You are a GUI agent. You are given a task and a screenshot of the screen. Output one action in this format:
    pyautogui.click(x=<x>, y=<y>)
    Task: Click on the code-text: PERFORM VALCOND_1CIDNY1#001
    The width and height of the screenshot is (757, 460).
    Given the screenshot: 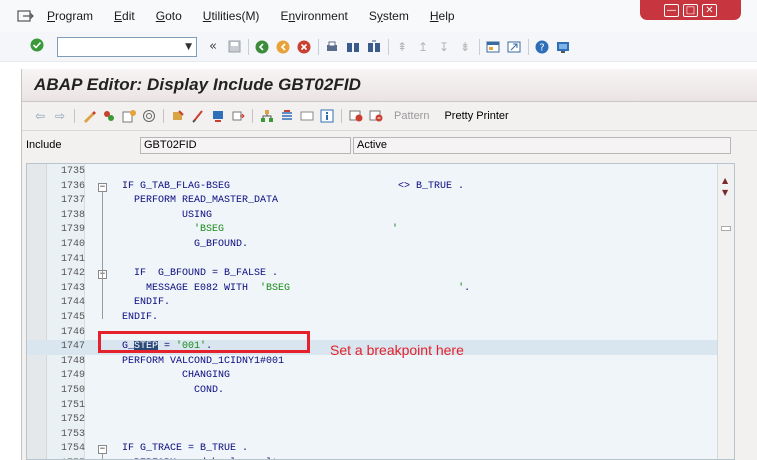 What is the action you would take?
    pyautogui.click(x=203, y=361)
    